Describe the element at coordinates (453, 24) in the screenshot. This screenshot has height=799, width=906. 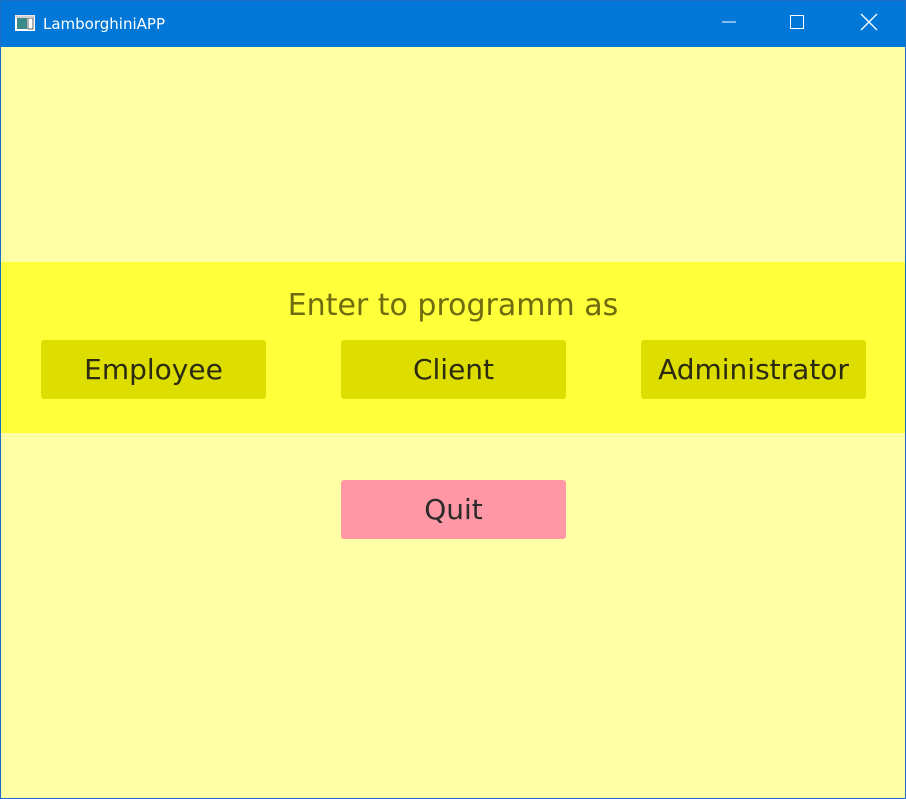
I see `title-bar: LamborghiniAPP` at that location.